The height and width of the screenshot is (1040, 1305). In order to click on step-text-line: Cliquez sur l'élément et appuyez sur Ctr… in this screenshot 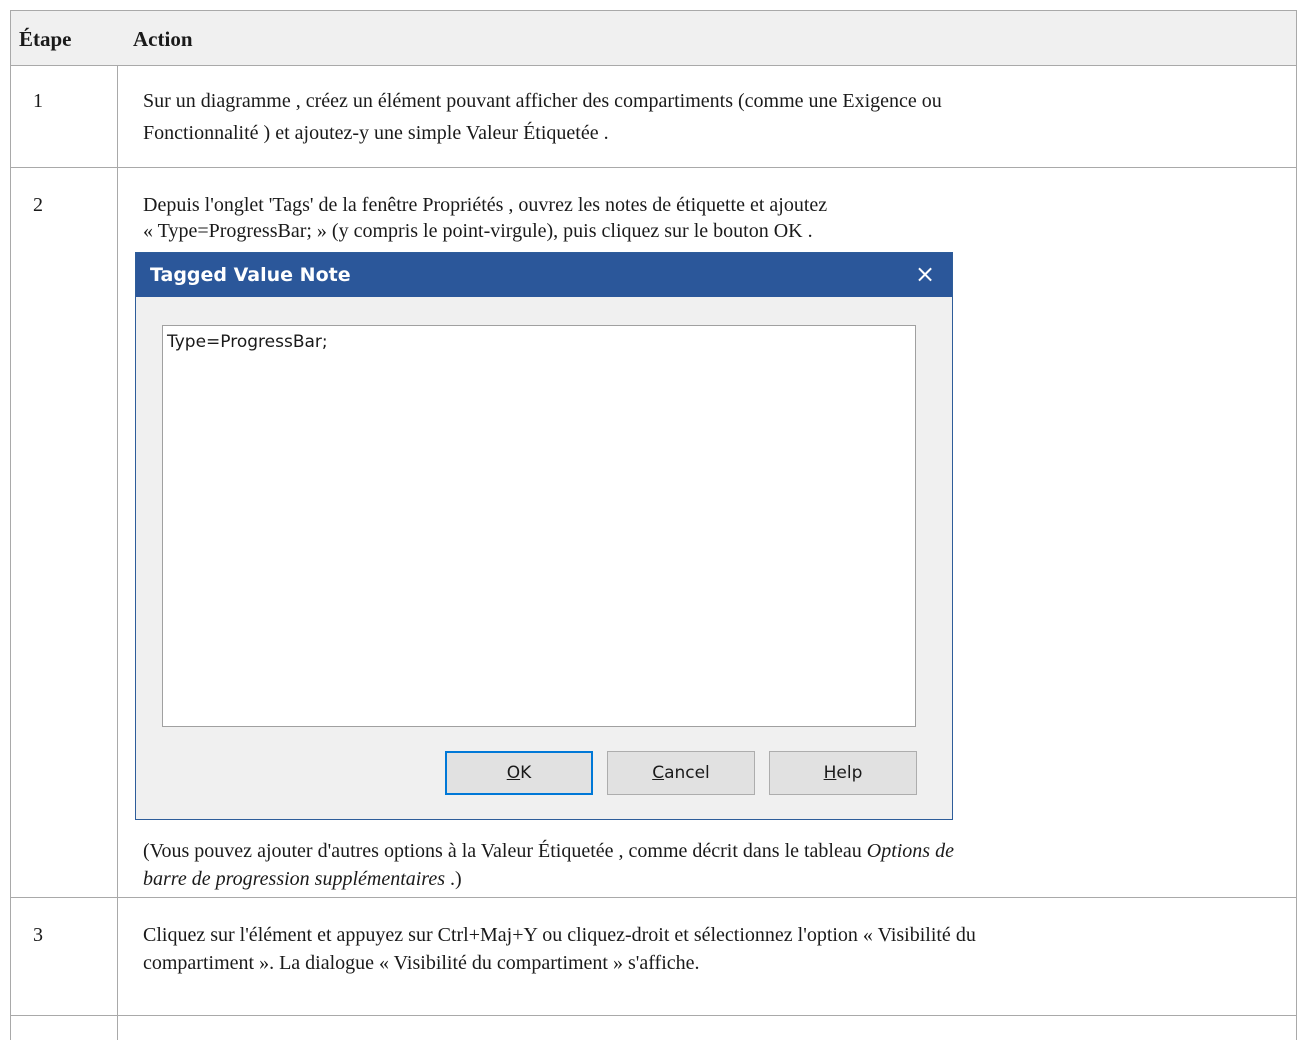, I will do `click(559, 935)`.